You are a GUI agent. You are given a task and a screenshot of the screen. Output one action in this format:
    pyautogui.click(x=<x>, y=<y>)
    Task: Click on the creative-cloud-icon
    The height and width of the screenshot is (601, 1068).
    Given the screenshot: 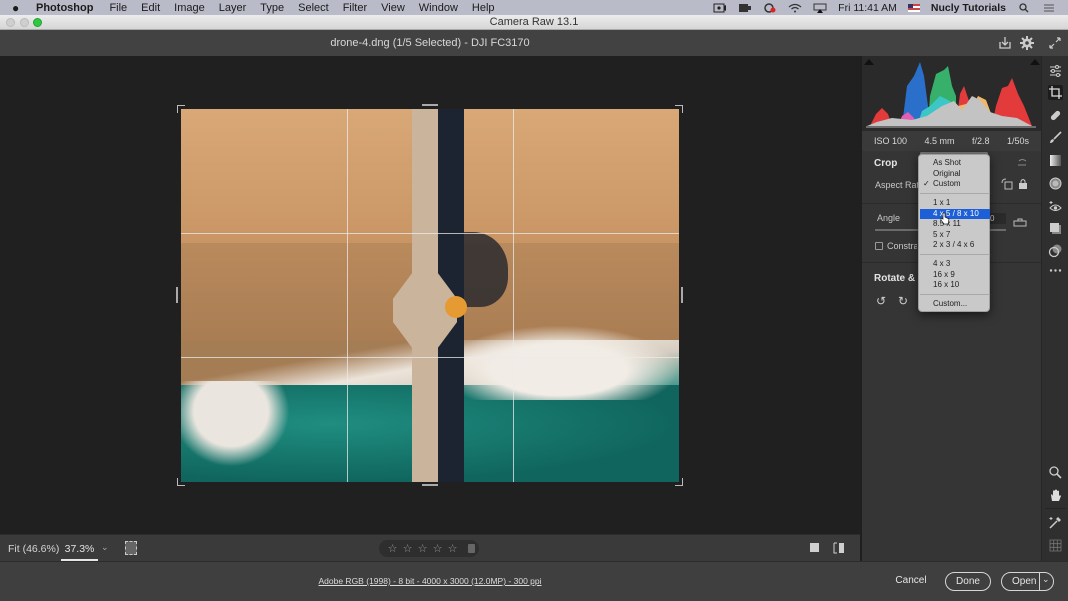 What is the action you would take?
    pyautogui.click(x=770, y=7)
    